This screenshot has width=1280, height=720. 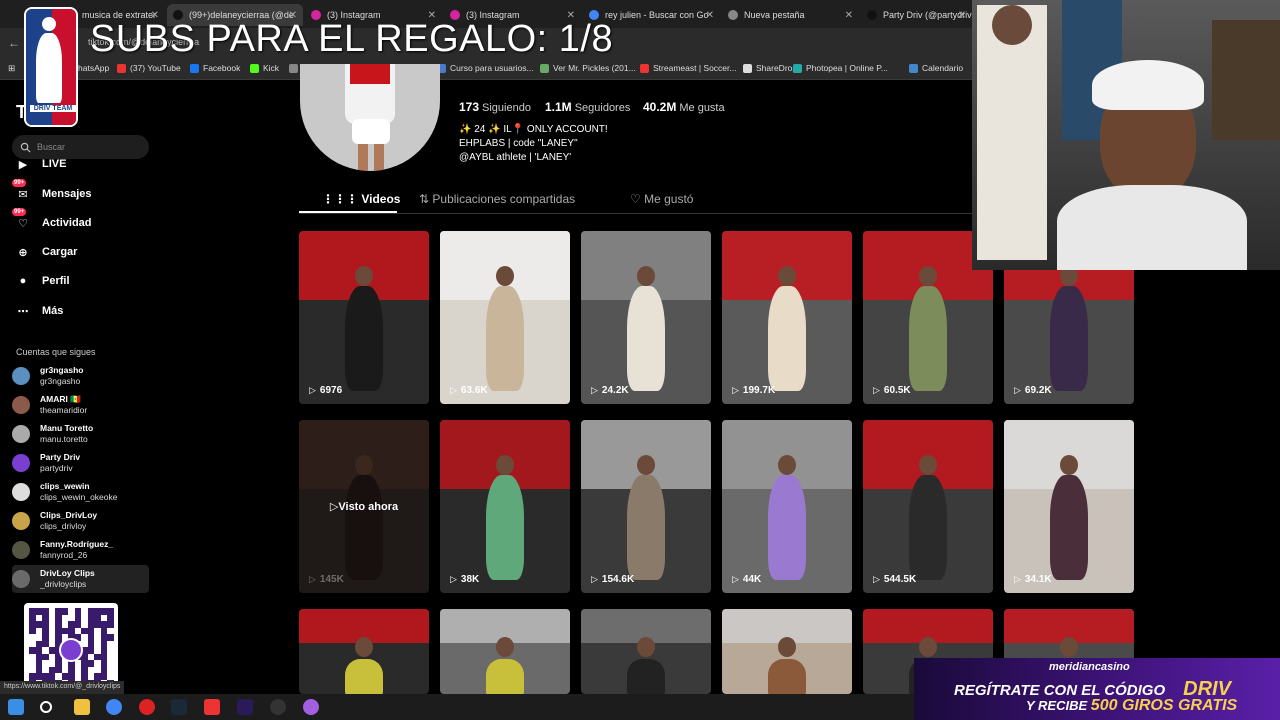 I want to click on video-thumbnail: 24.2K, so click(x=646, y=317).